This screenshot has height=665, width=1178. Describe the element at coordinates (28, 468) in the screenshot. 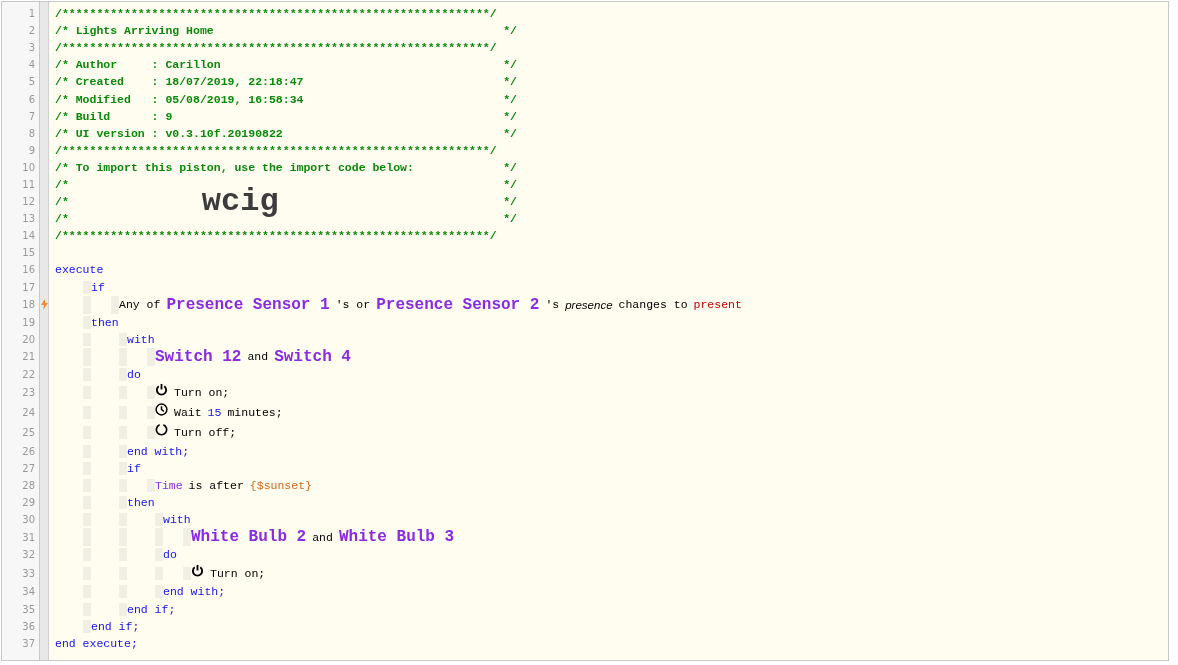

I see `line-number: 27` at that location.